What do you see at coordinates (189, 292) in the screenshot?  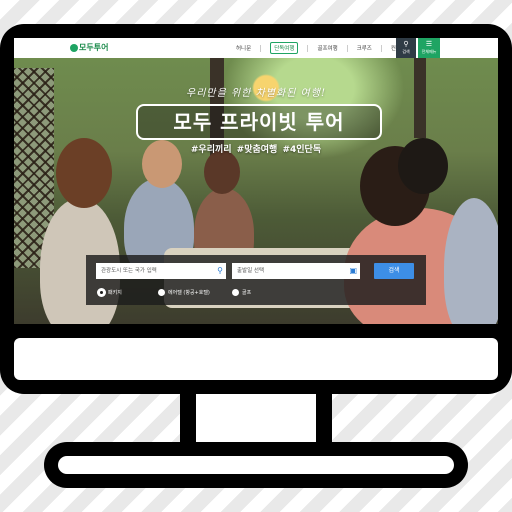 I see `radio-airtel-label: 에어텔 (항공+호텔)` at bounding box center [189, 292].